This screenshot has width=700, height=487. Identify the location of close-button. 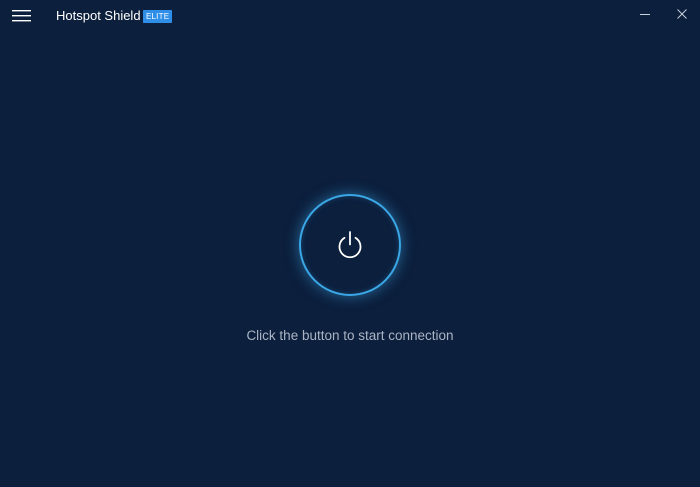
(682, 15).